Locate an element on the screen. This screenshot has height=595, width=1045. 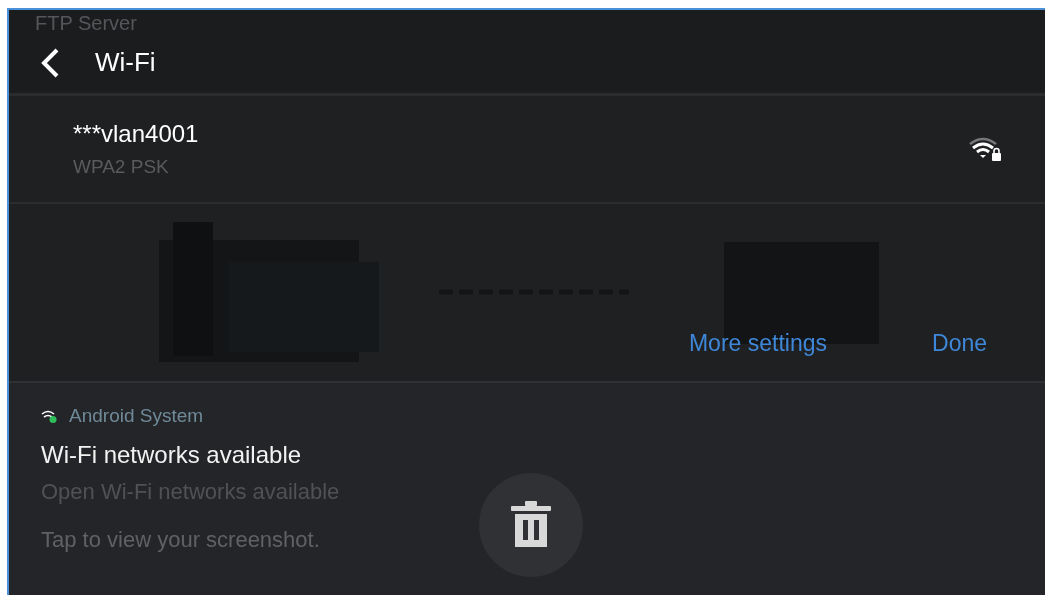
network-security: WPA2 PSK is located at coordinates (121, 167).